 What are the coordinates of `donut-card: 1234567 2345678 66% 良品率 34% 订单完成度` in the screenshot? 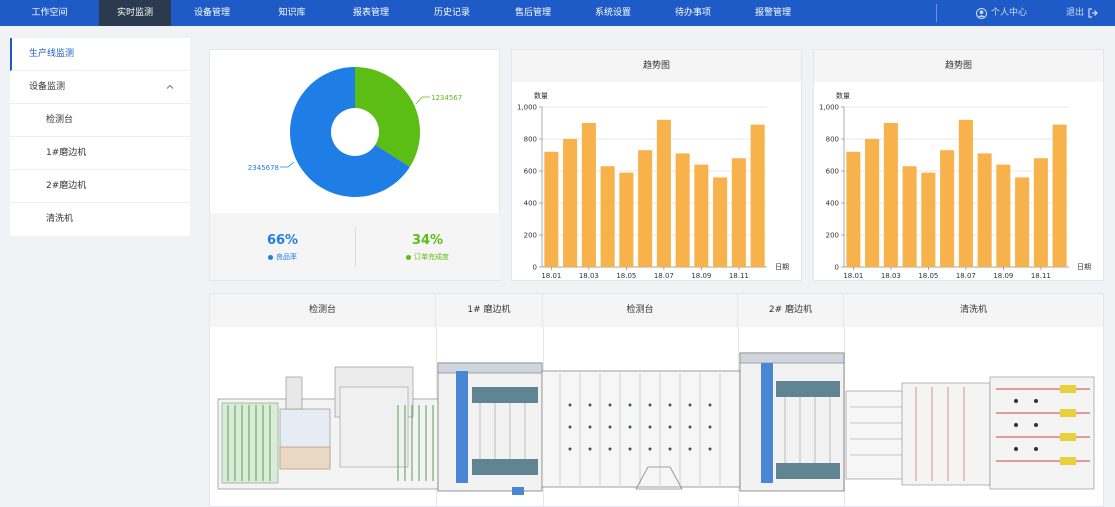 It's located at (354, 165).